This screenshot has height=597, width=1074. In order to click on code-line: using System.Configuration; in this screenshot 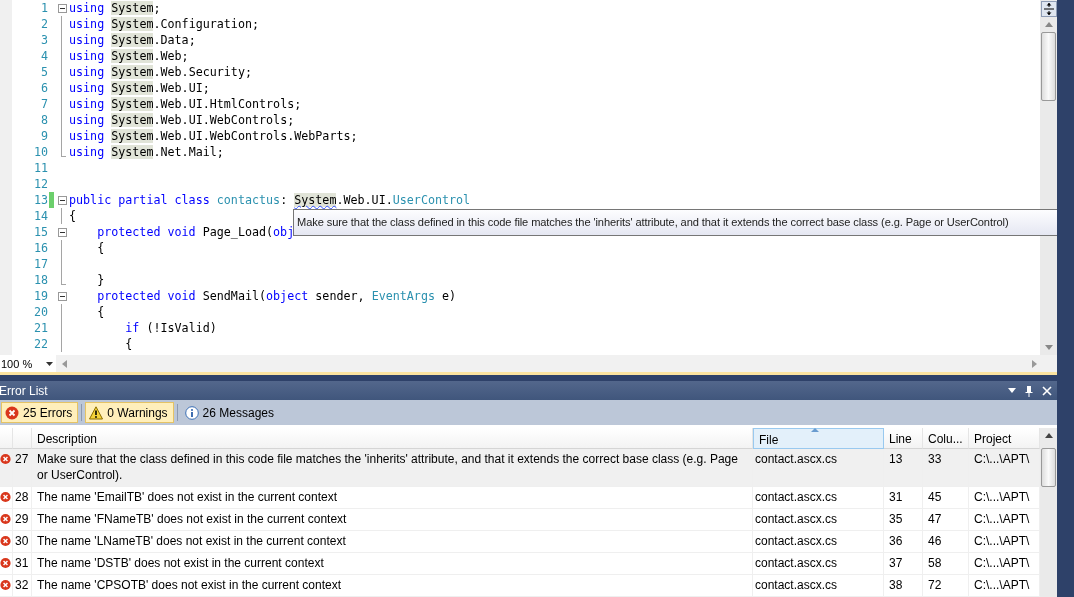, I will do `click(164, 24)`.